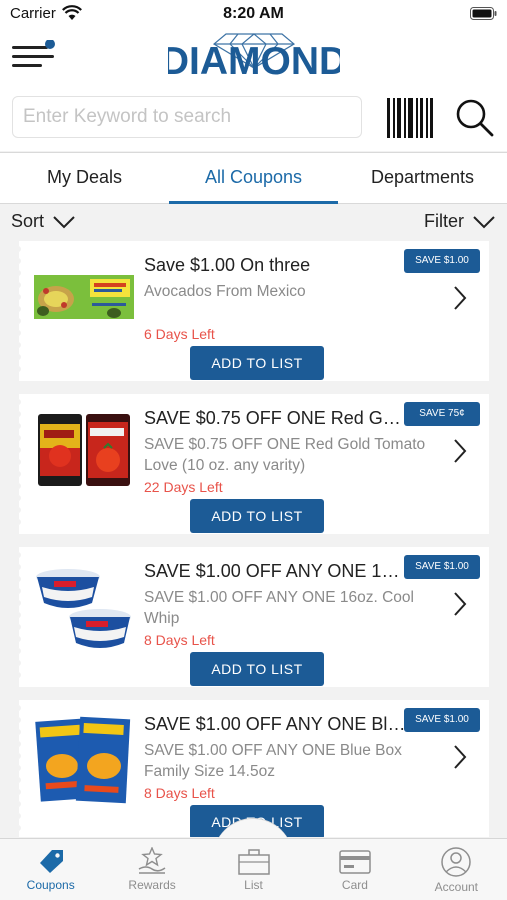  I want to click on search-input, so click(187, 117).